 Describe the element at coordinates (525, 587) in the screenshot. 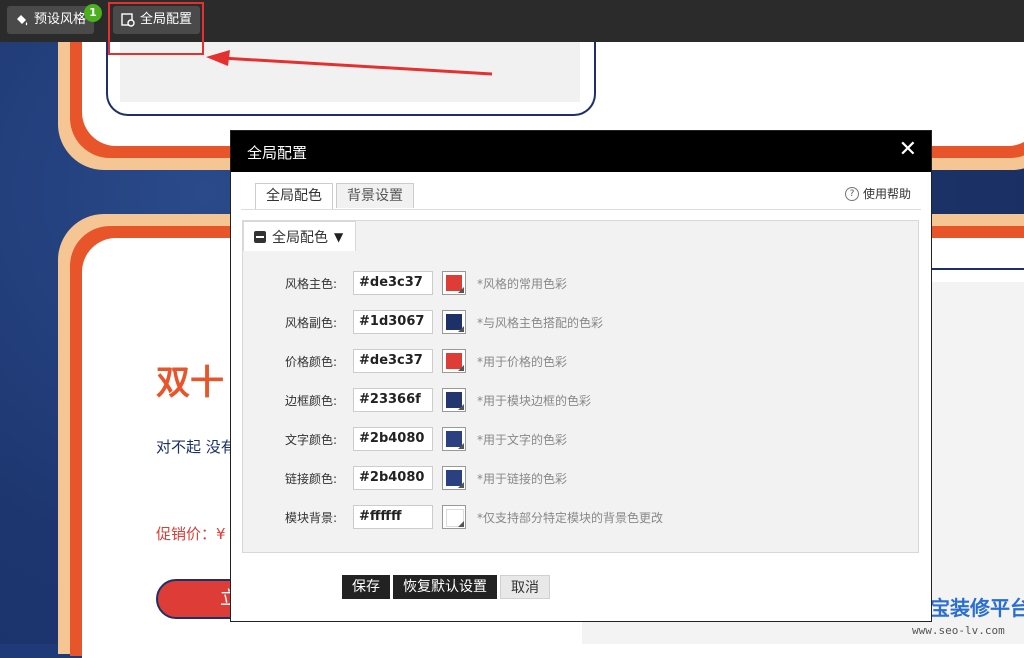

I see `cancel-button: 取消` at that location.